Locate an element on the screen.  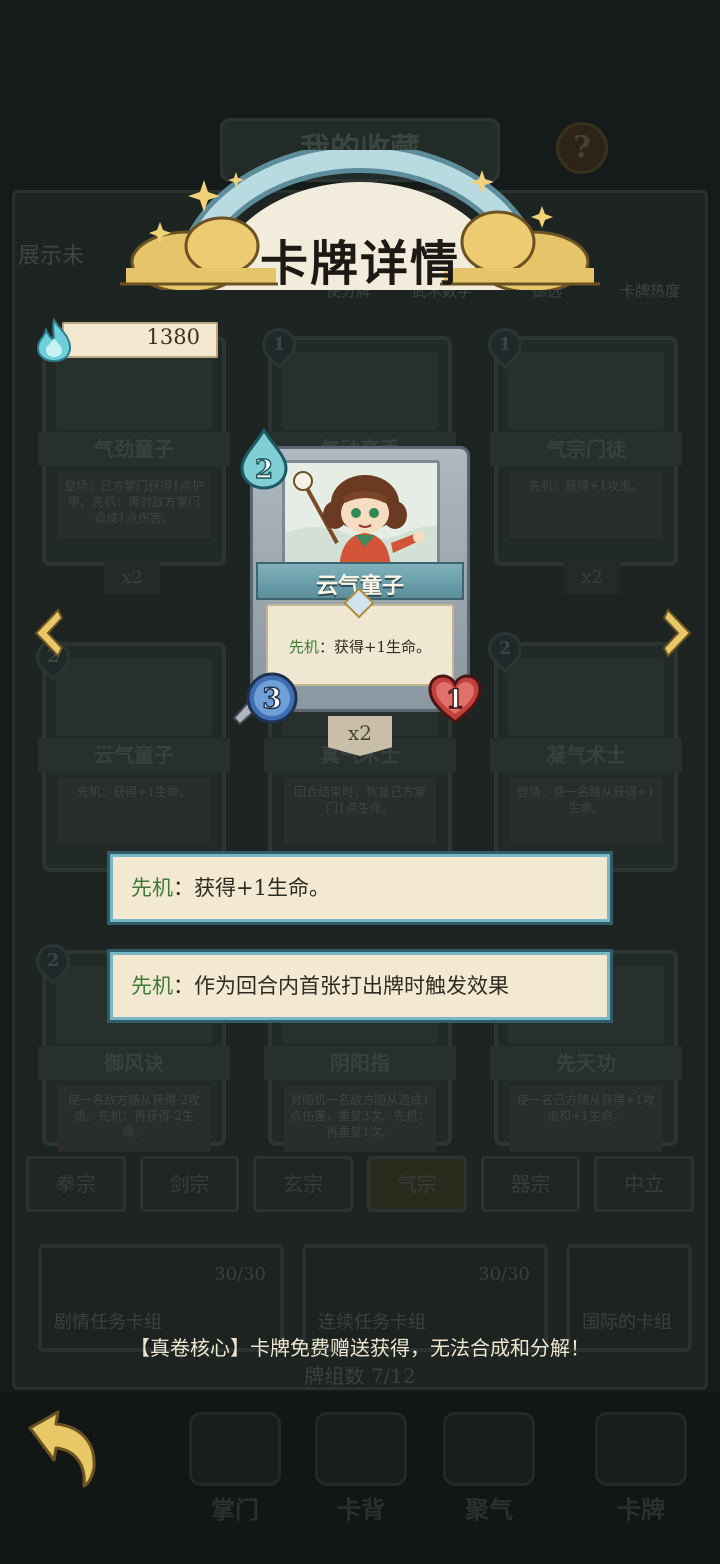
card-name: 云气童子 is located at coordinates (134, 755).